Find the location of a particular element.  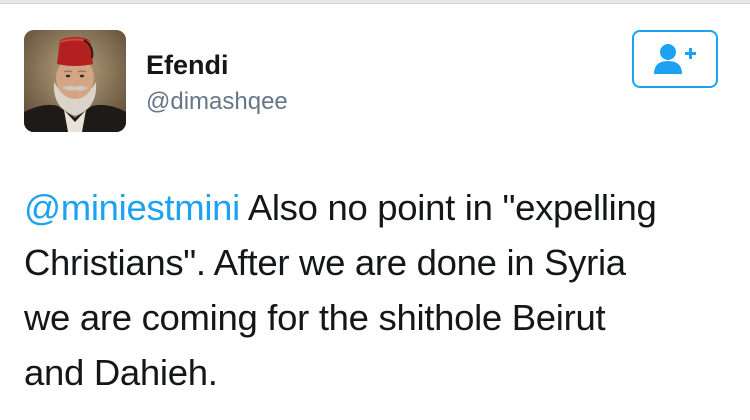

top-divider is located at coordinates (375, 2).